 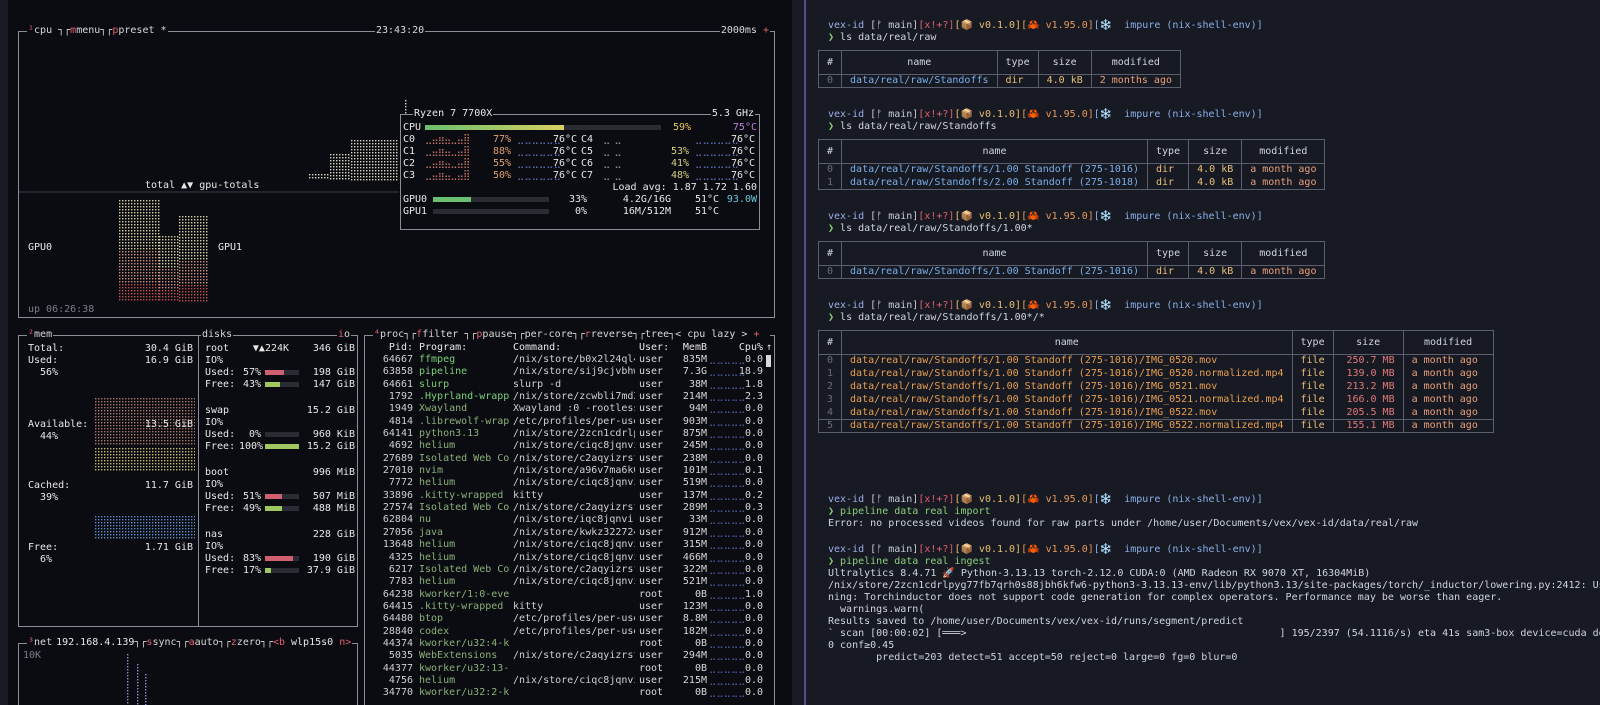 I want to click on net-zero-button: zero, so click(x=249, y=642).